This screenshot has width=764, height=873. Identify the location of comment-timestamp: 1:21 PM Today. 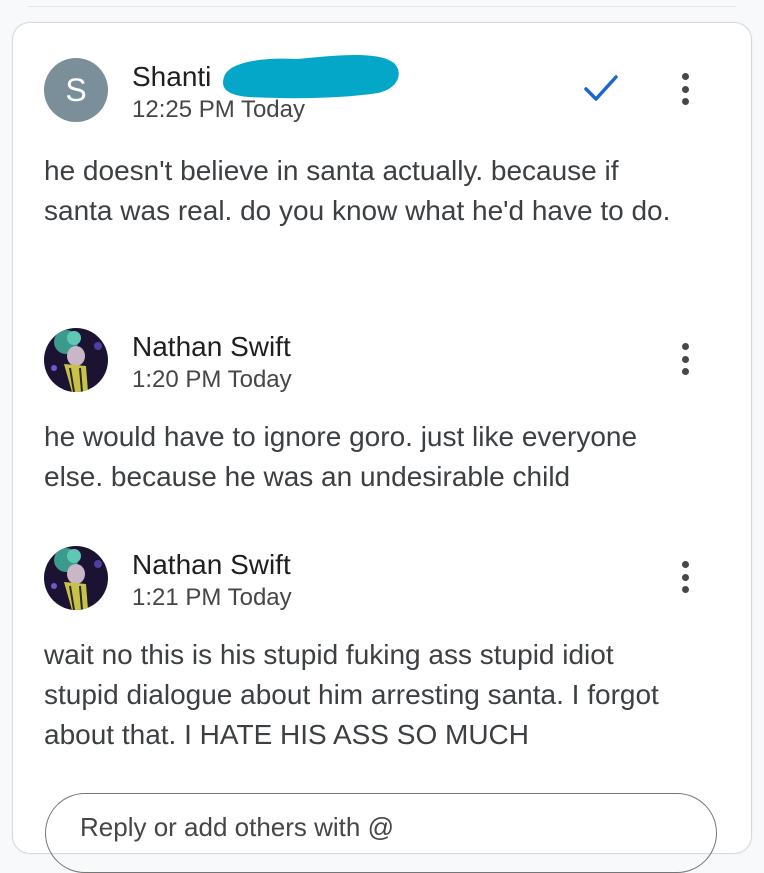
(212, 597).